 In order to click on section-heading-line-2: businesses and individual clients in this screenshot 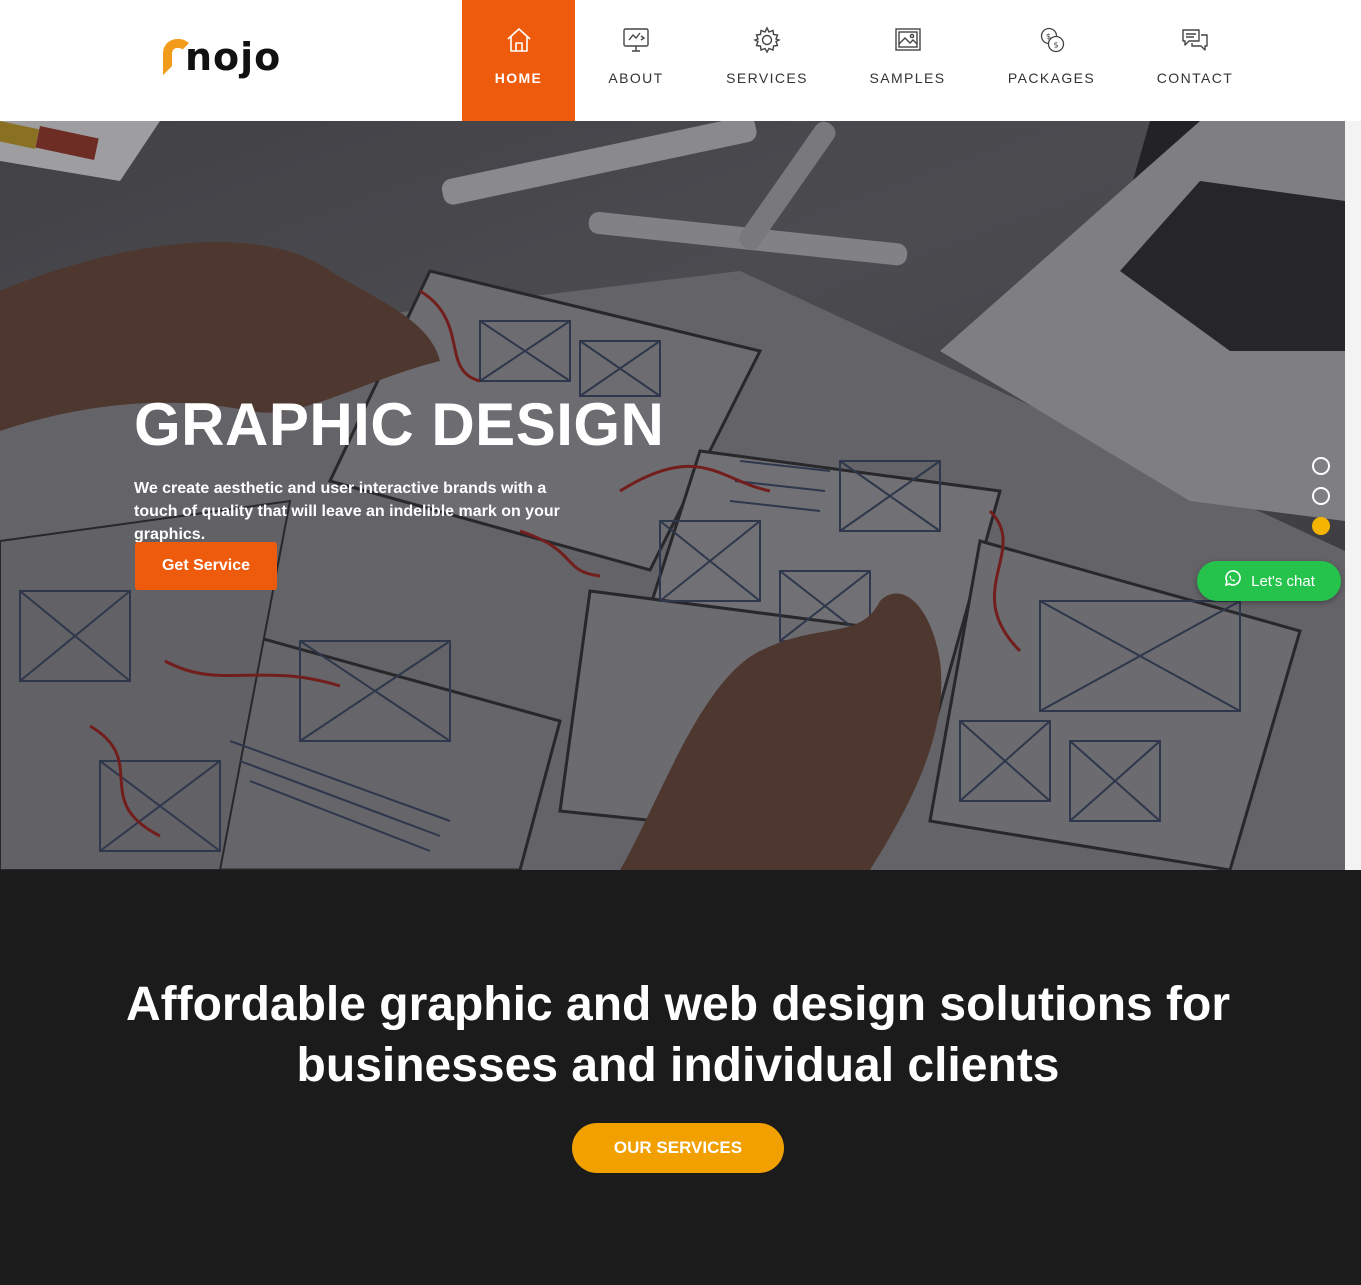, I will do `click(678, 1065)`.